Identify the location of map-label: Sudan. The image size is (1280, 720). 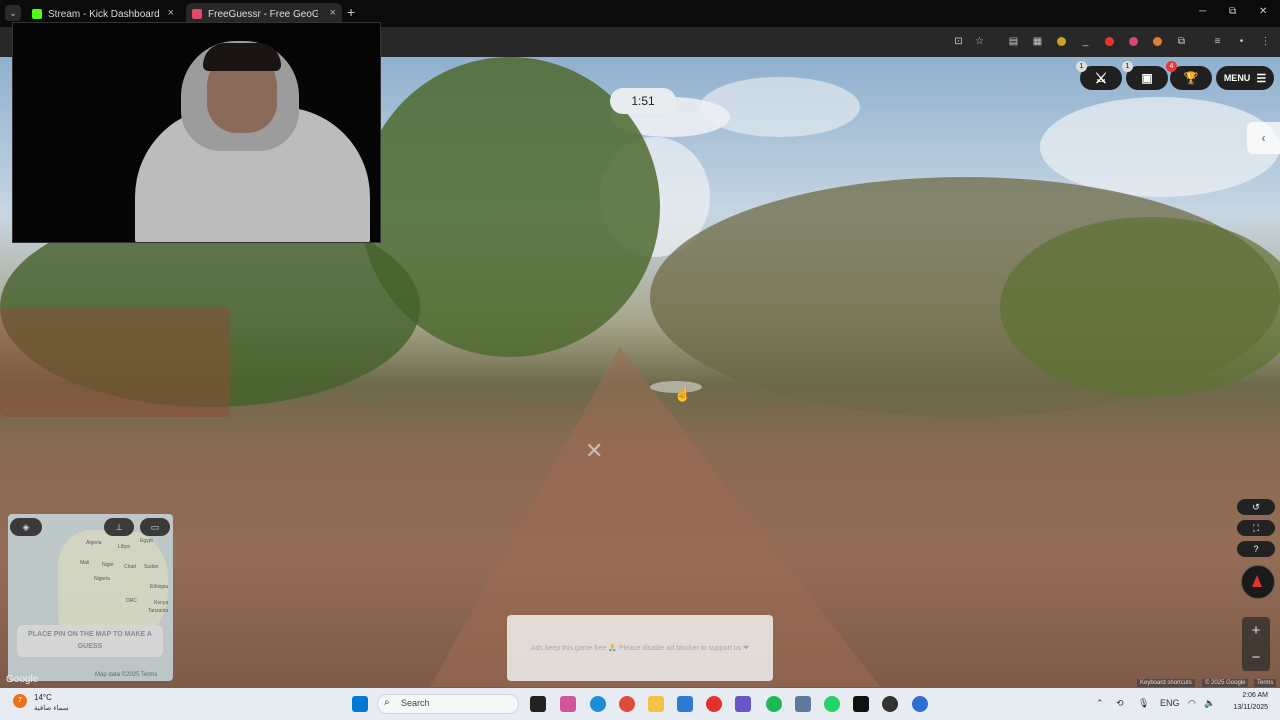
(151, 567).